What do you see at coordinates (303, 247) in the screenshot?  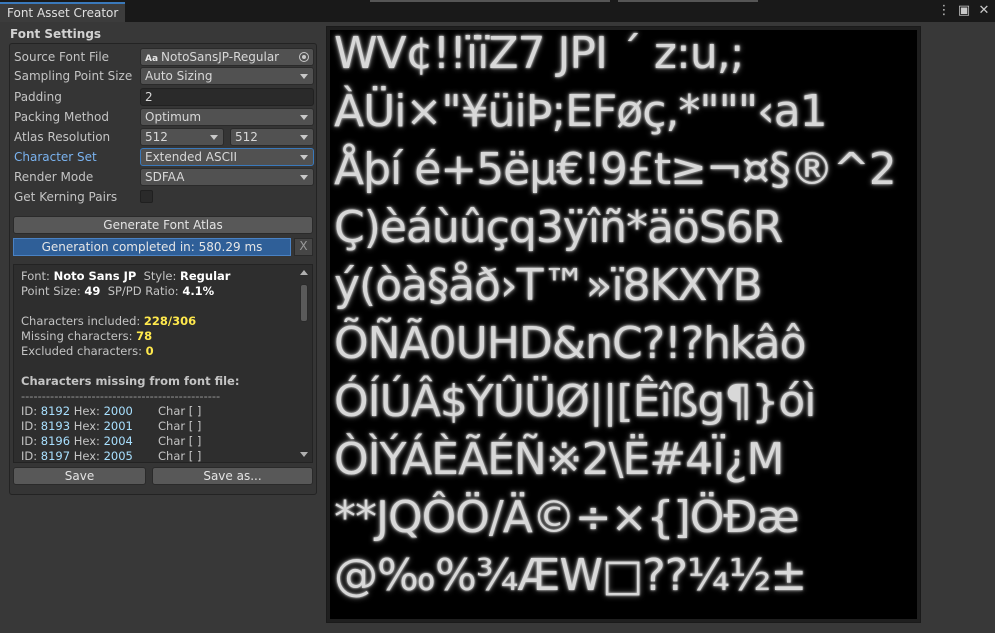 I see `clear-progress-button: X` at bounding box center [303, 247].